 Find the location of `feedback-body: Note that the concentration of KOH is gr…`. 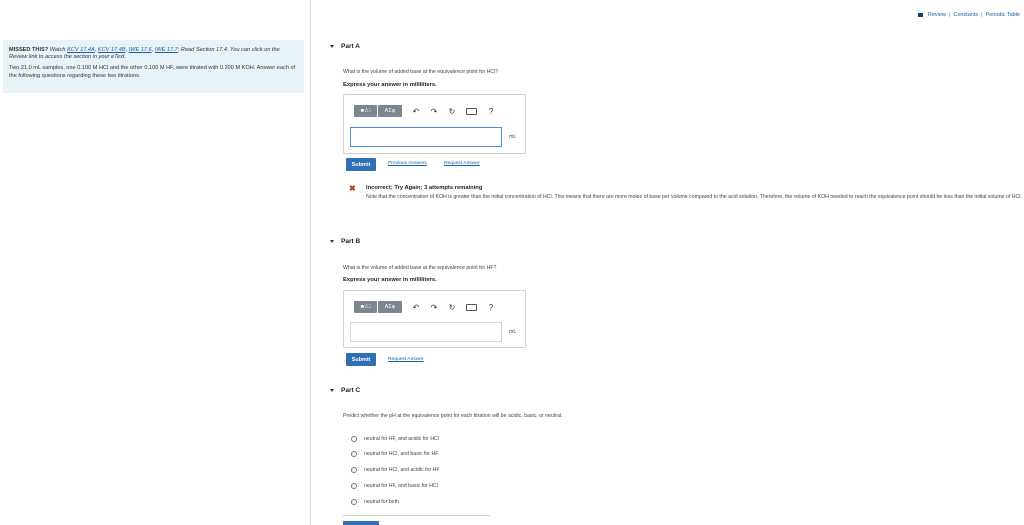

feedback-body: Note that the concentration of KOH is gr… is located at coordinates (694, 197).